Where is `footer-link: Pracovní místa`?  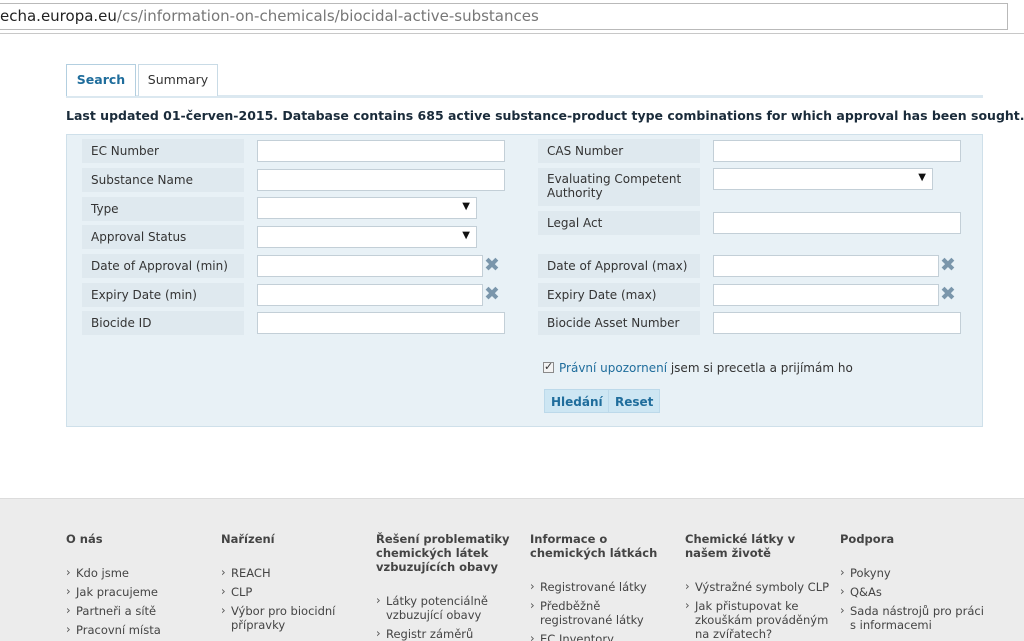 footer-link: Pracovní místa is located at coordinates (141, 629).